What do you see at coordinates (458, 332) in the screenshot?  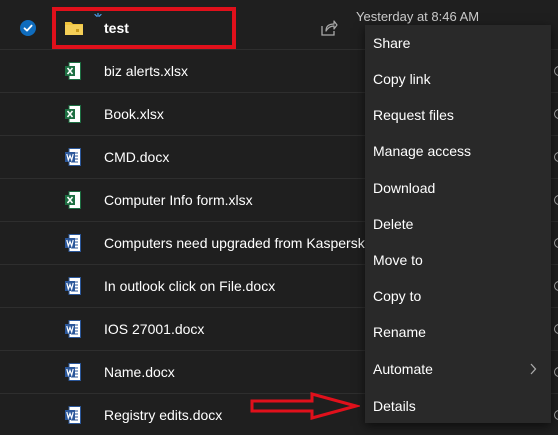 I see `menu-item-rename: Rename` at bounding box center [458, 332].